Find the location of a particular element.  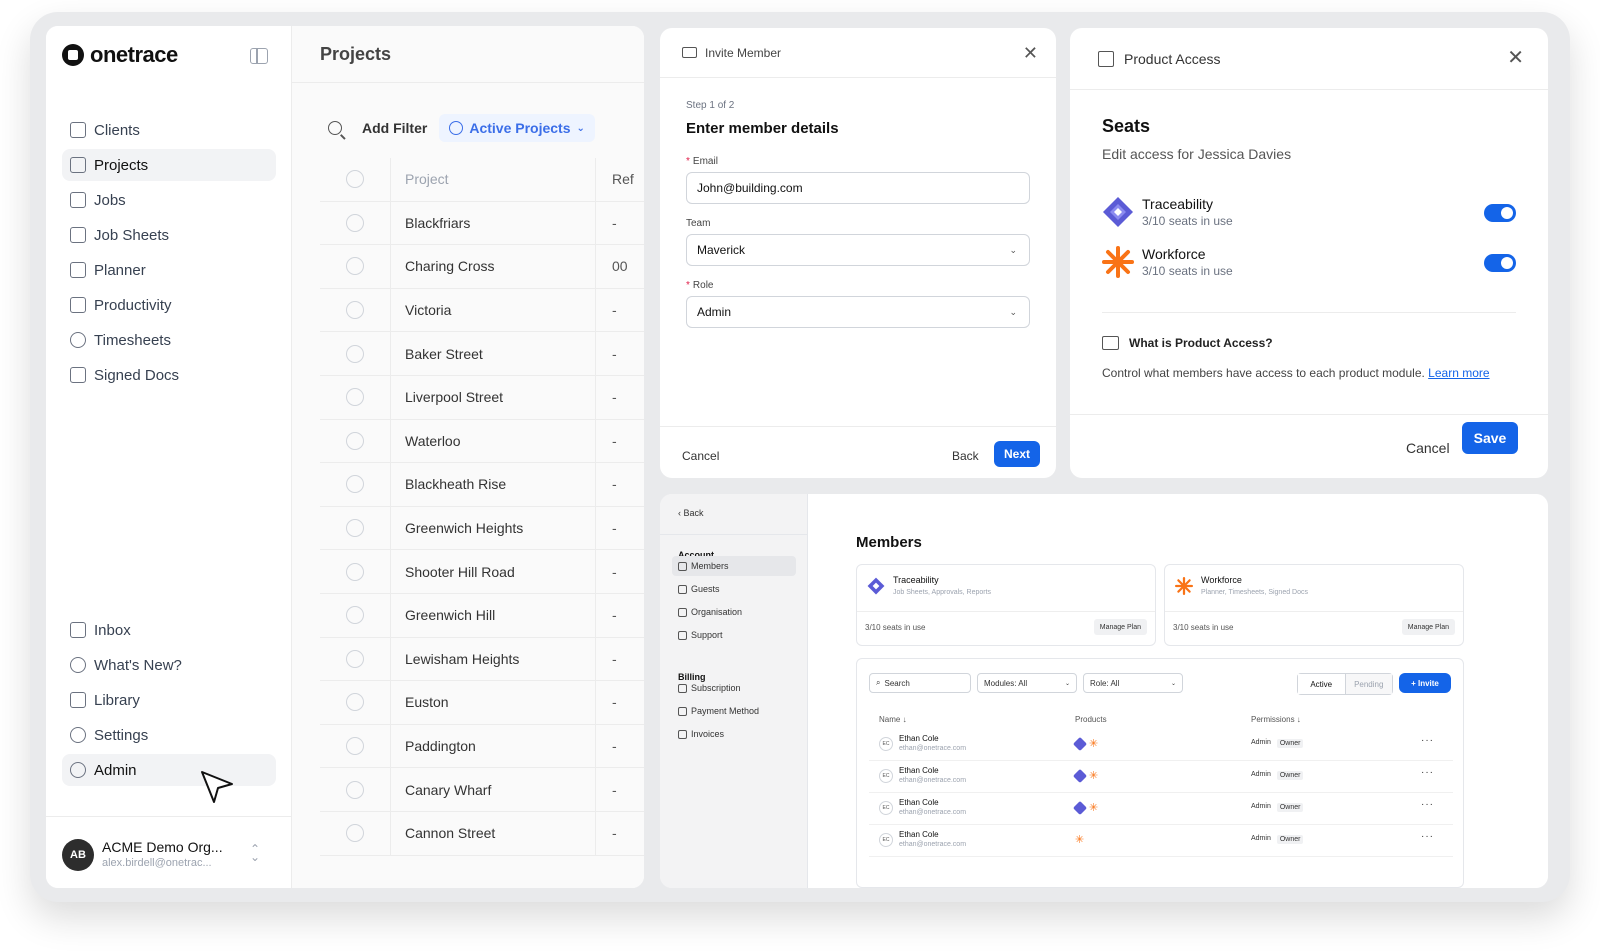

table-row: Lewisham Heights - is located at coordinates (482, 659).